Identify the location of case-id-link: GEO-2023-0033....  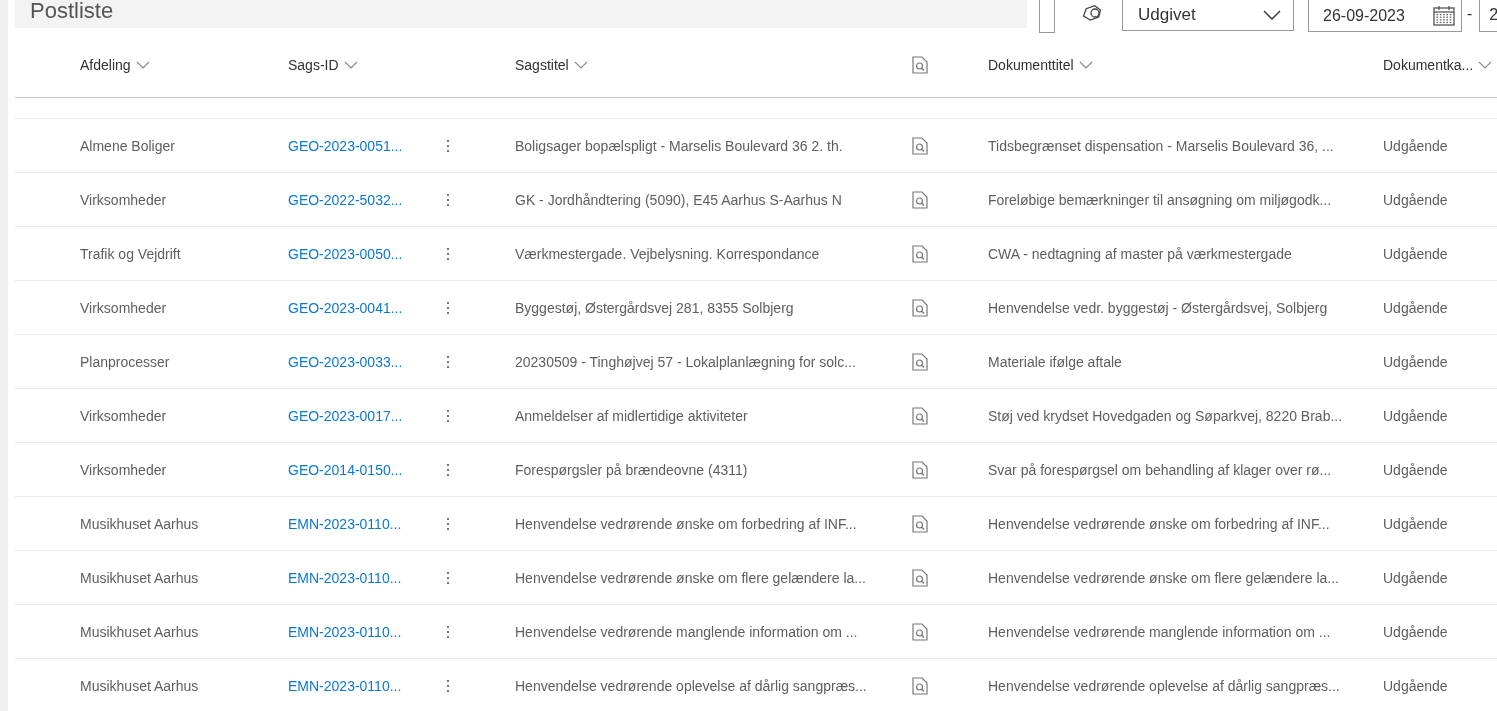
(345, 361).